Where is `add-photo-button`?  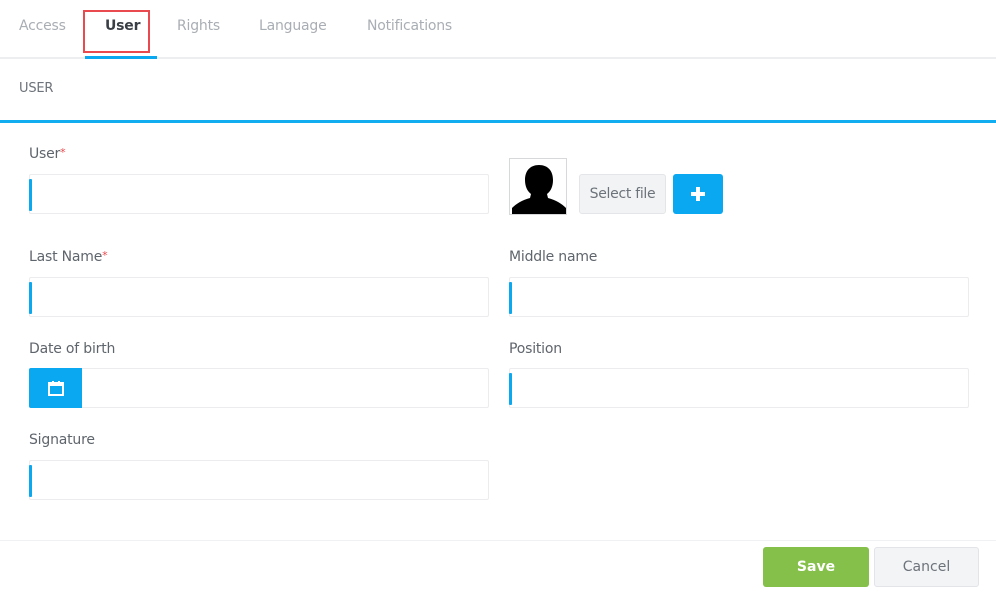 add-photo-button is located at coordinates (698, 194).